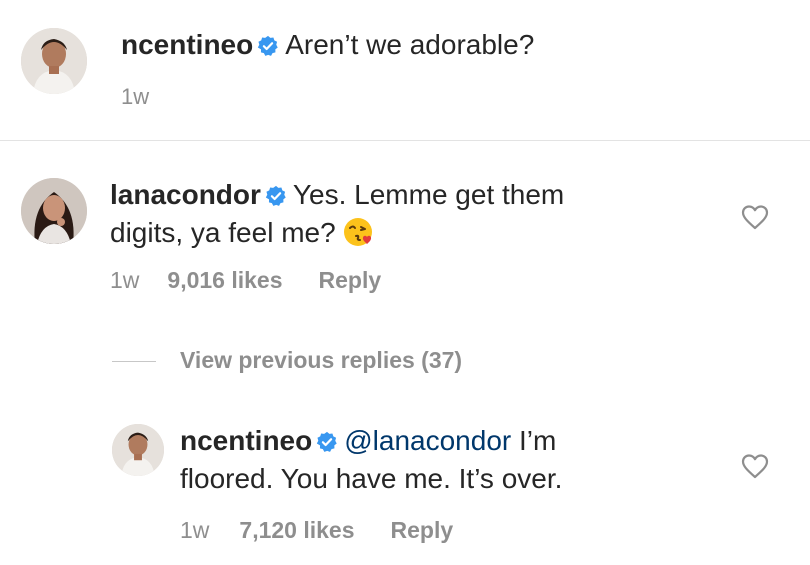 This screenshot has width=810, height=565. Describe the element at coordinates (124, 280) in the screenshot. I see `comment-timestamp: 1w` at that location.